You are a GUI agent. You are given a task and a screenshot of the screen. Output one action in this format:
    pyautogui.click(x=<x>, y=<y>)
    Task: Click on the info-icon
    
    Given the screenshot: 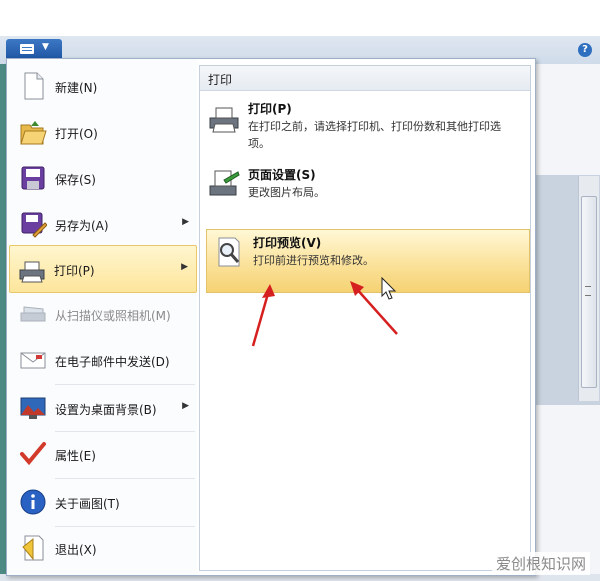 What is the action you would take?
    pyautogui.click(x=33, y=502)
    